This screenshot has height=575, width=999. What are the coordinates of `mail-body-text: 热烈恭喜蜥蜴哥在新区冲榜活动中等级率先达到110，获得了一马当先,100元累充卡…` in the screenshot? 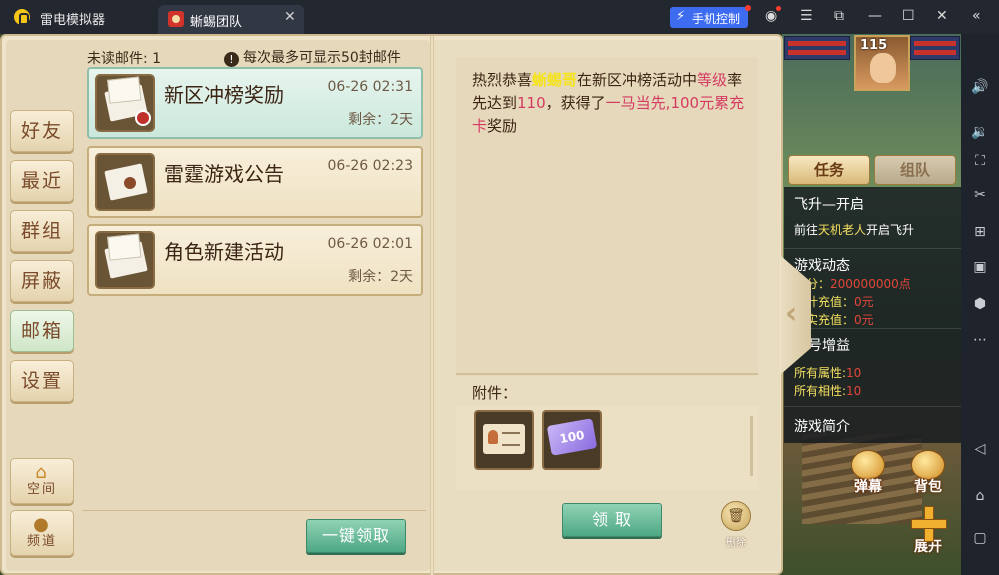 It's located at (608, 103).